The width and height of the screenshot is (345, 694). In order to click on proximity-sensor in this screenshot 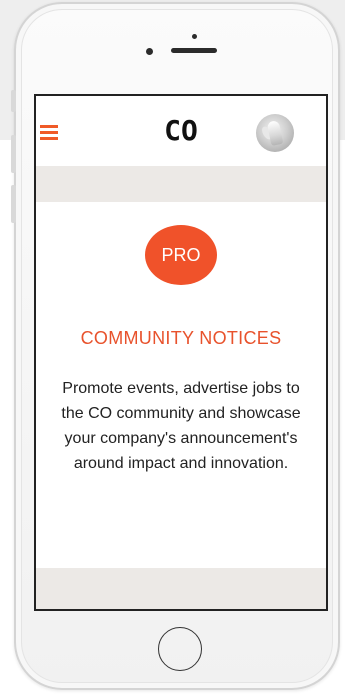, I will do `click(194, 36)`.